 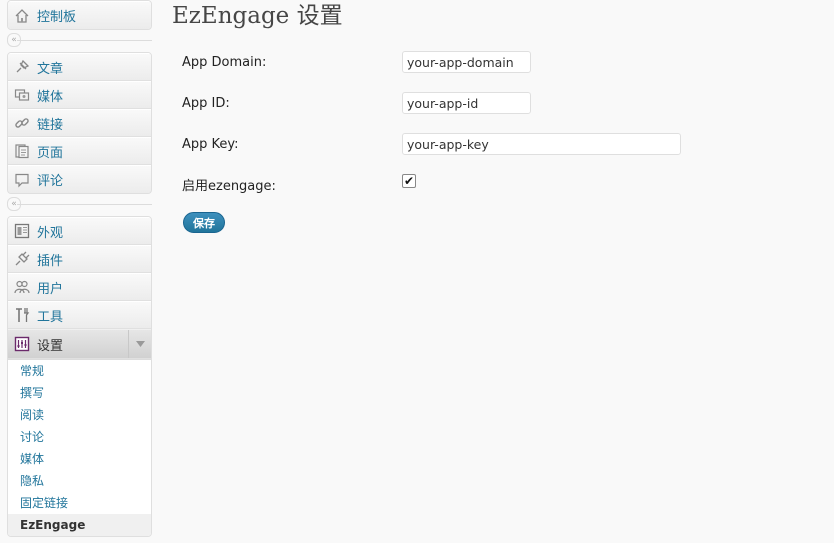 I want to click on dashboard-group: 控制板, so click(x=79, y=15).